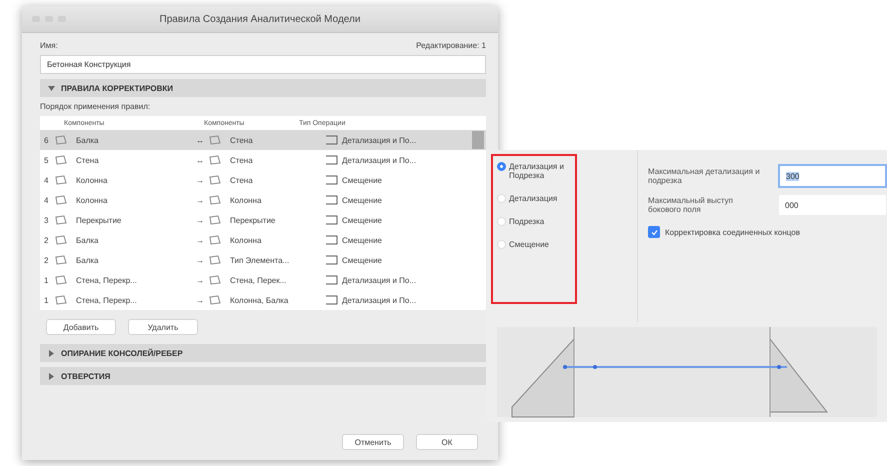 The image size is (887, 466). I want to click on check-icon, so click(654, 232).